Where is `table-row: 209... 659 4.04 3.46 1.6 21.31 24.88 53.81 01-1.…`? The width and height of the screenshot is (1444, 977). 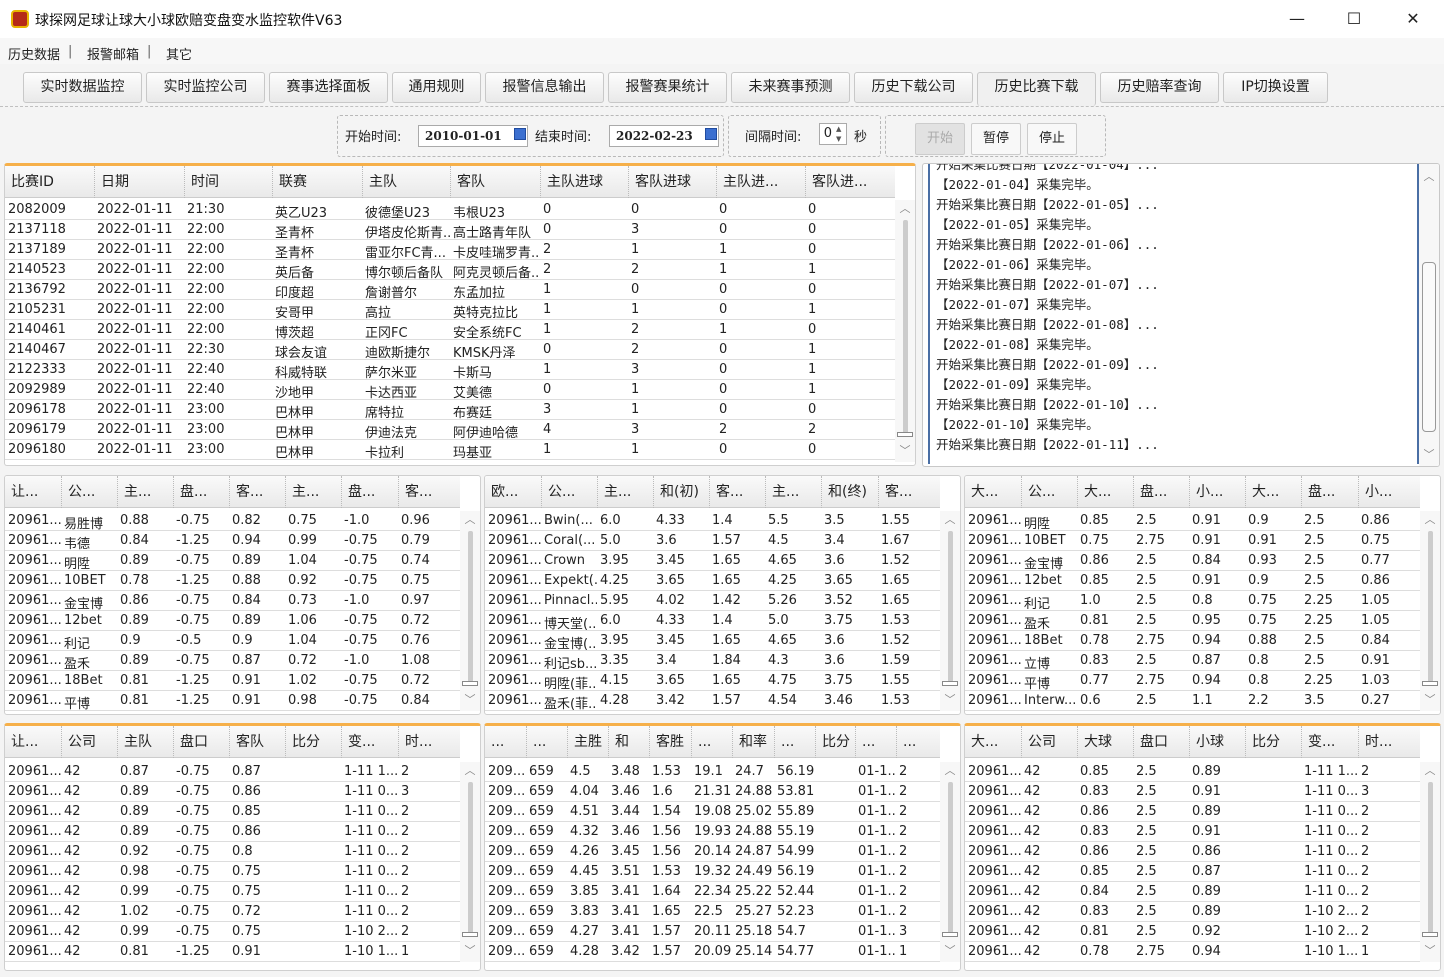
table-row: 209... 659 4.04 3.46 1.6 21.31 24.88 53.81 01-1.… is located at coordinates (712, 792).